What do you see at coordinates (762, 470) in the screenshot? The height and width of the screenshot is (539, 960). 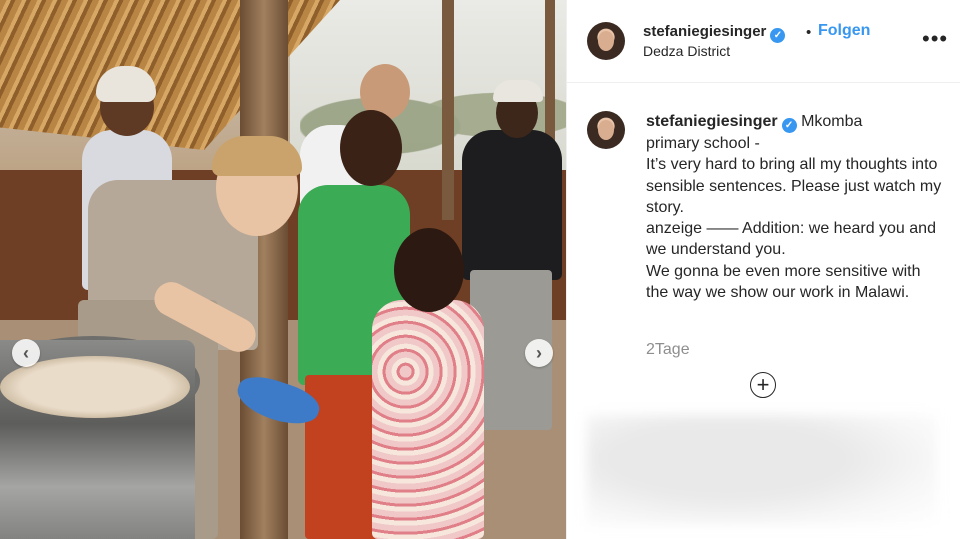 I see `blurred-comment-area` at bounding box center [762, 470].